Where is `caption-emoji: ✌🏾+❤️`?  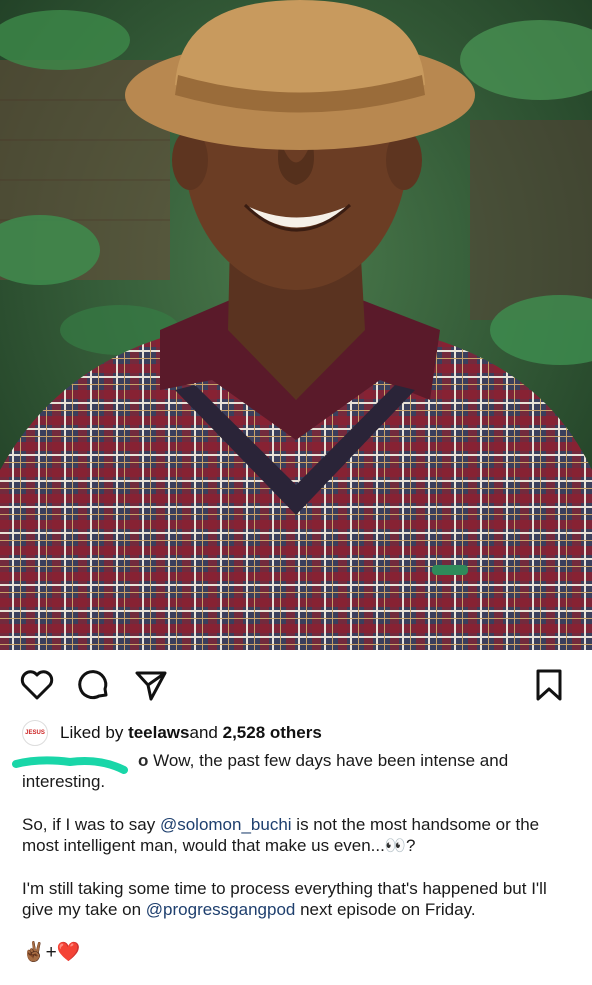
caption-emoji: ✌🏾+❤️ is located at coordinates (51, 952).